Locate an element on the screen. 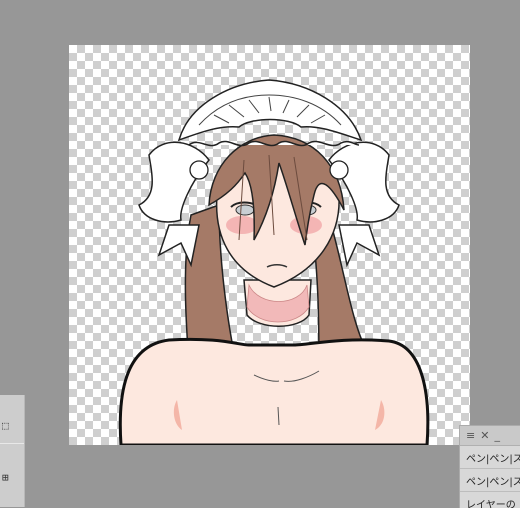  layer-row: レイヤーの is located at coordinates (490, 500).